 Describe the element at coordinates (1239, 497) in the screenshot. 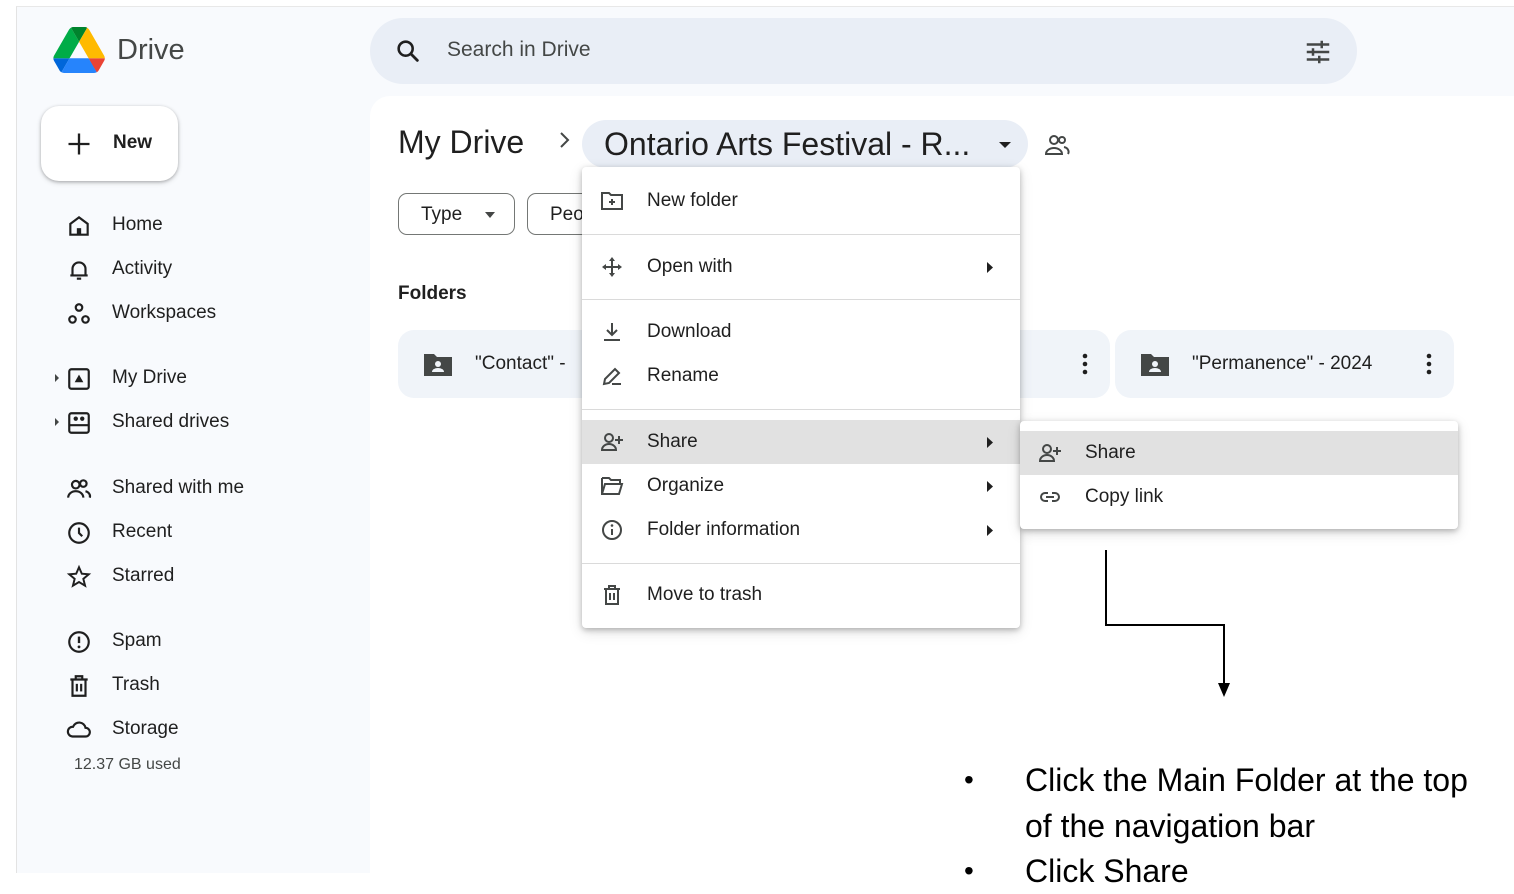

I see `submenu-item-copy-link: Copy link` at that location.